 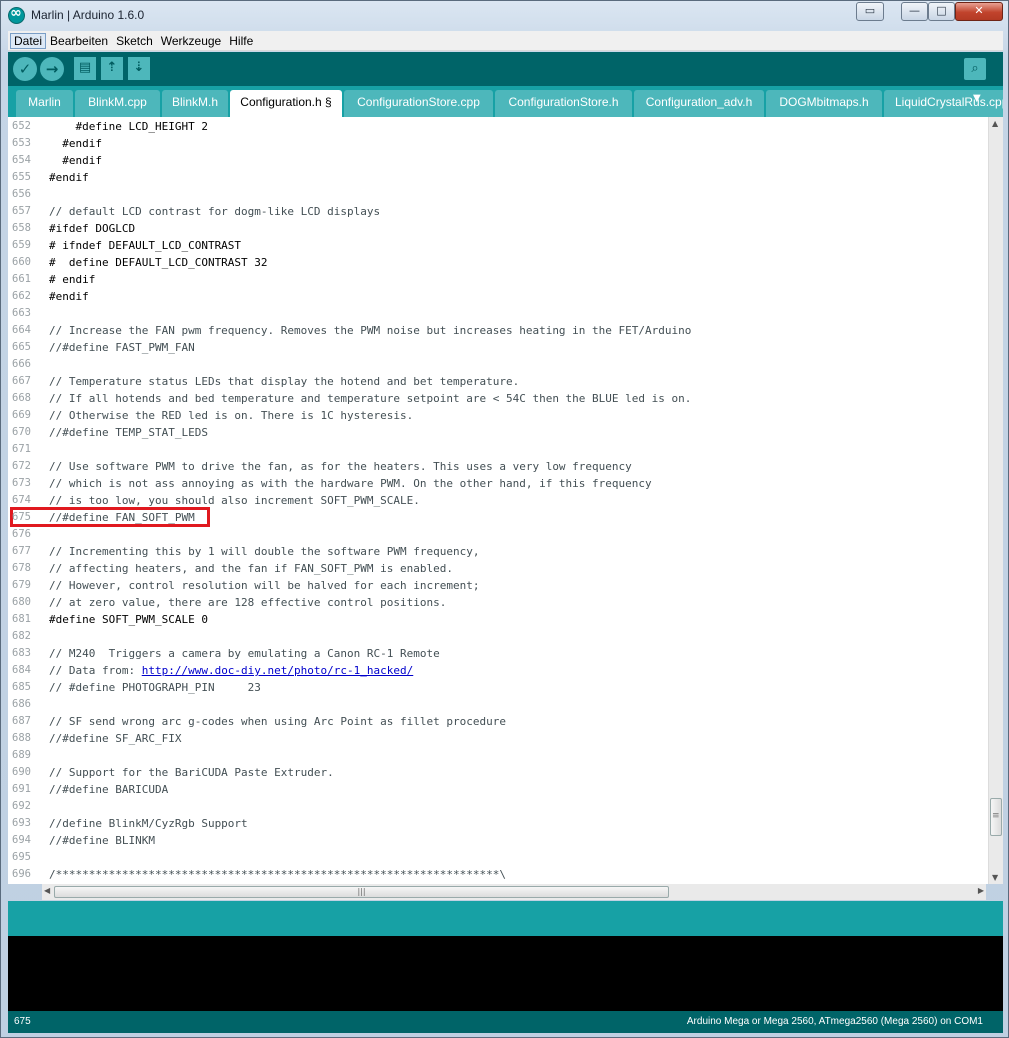 I want to click on code-line: 655 #endif, so click(x=498, y=177).